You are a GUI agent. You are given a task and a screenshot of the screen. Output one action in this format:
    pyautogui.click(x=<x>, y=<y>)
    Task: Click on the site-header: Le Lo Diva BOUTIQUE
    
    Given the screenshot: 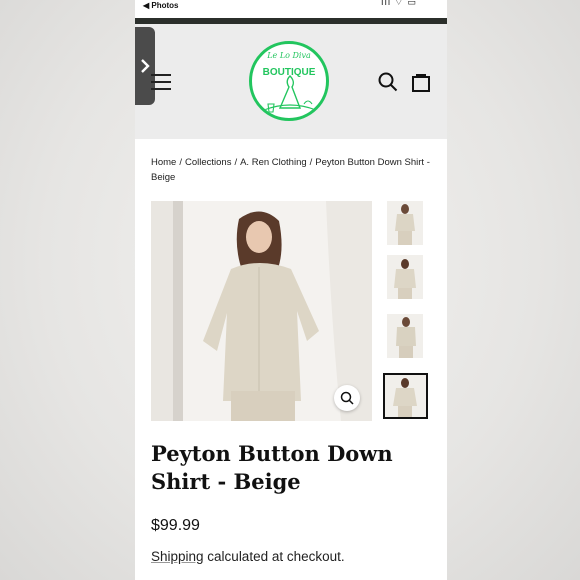 What is the action you would take?
    pyautogui.click(x=291, y=81)
    